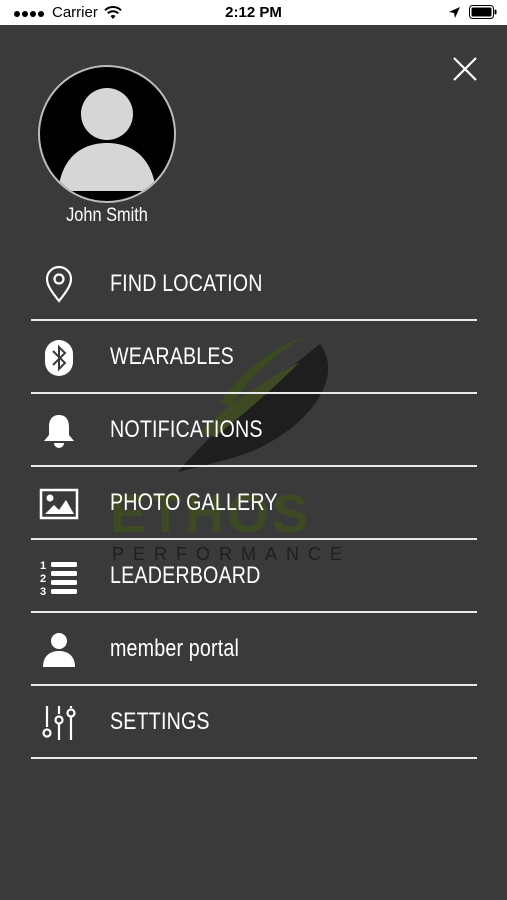 This screenshot has height=900, width=507. I want to click on close-icon, so click(465, 69).